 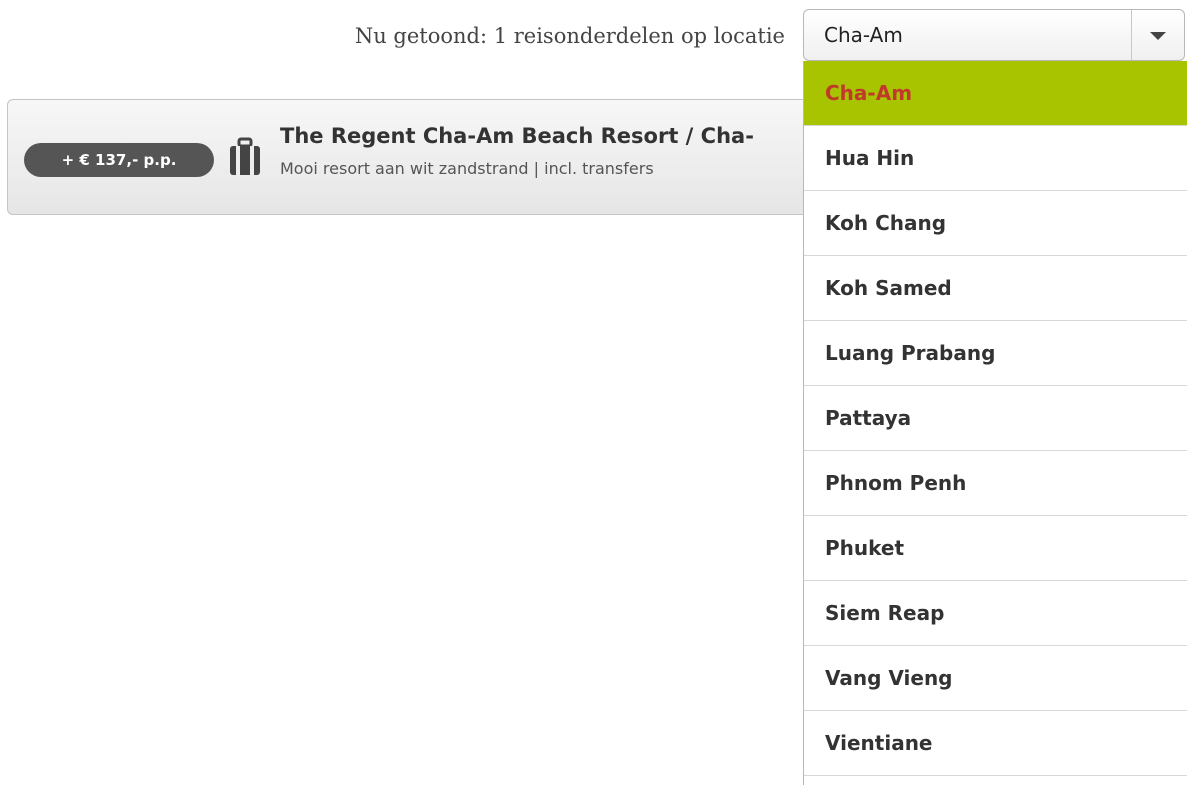 I want to click on dropdown-option-phuket: Phuket, so click(x=995, y=548).